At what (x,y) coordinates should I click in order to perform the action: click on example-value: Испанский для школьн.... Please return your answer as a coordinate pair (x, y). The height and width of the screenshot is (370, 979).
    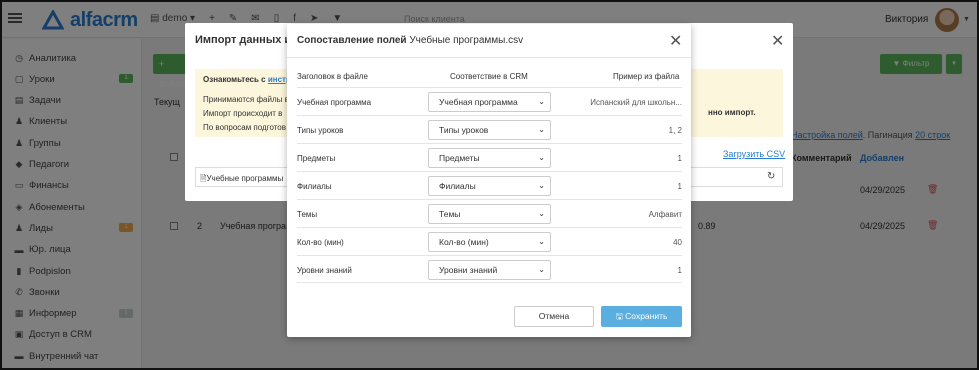
    Looking at the image, I should click on (636, 102).